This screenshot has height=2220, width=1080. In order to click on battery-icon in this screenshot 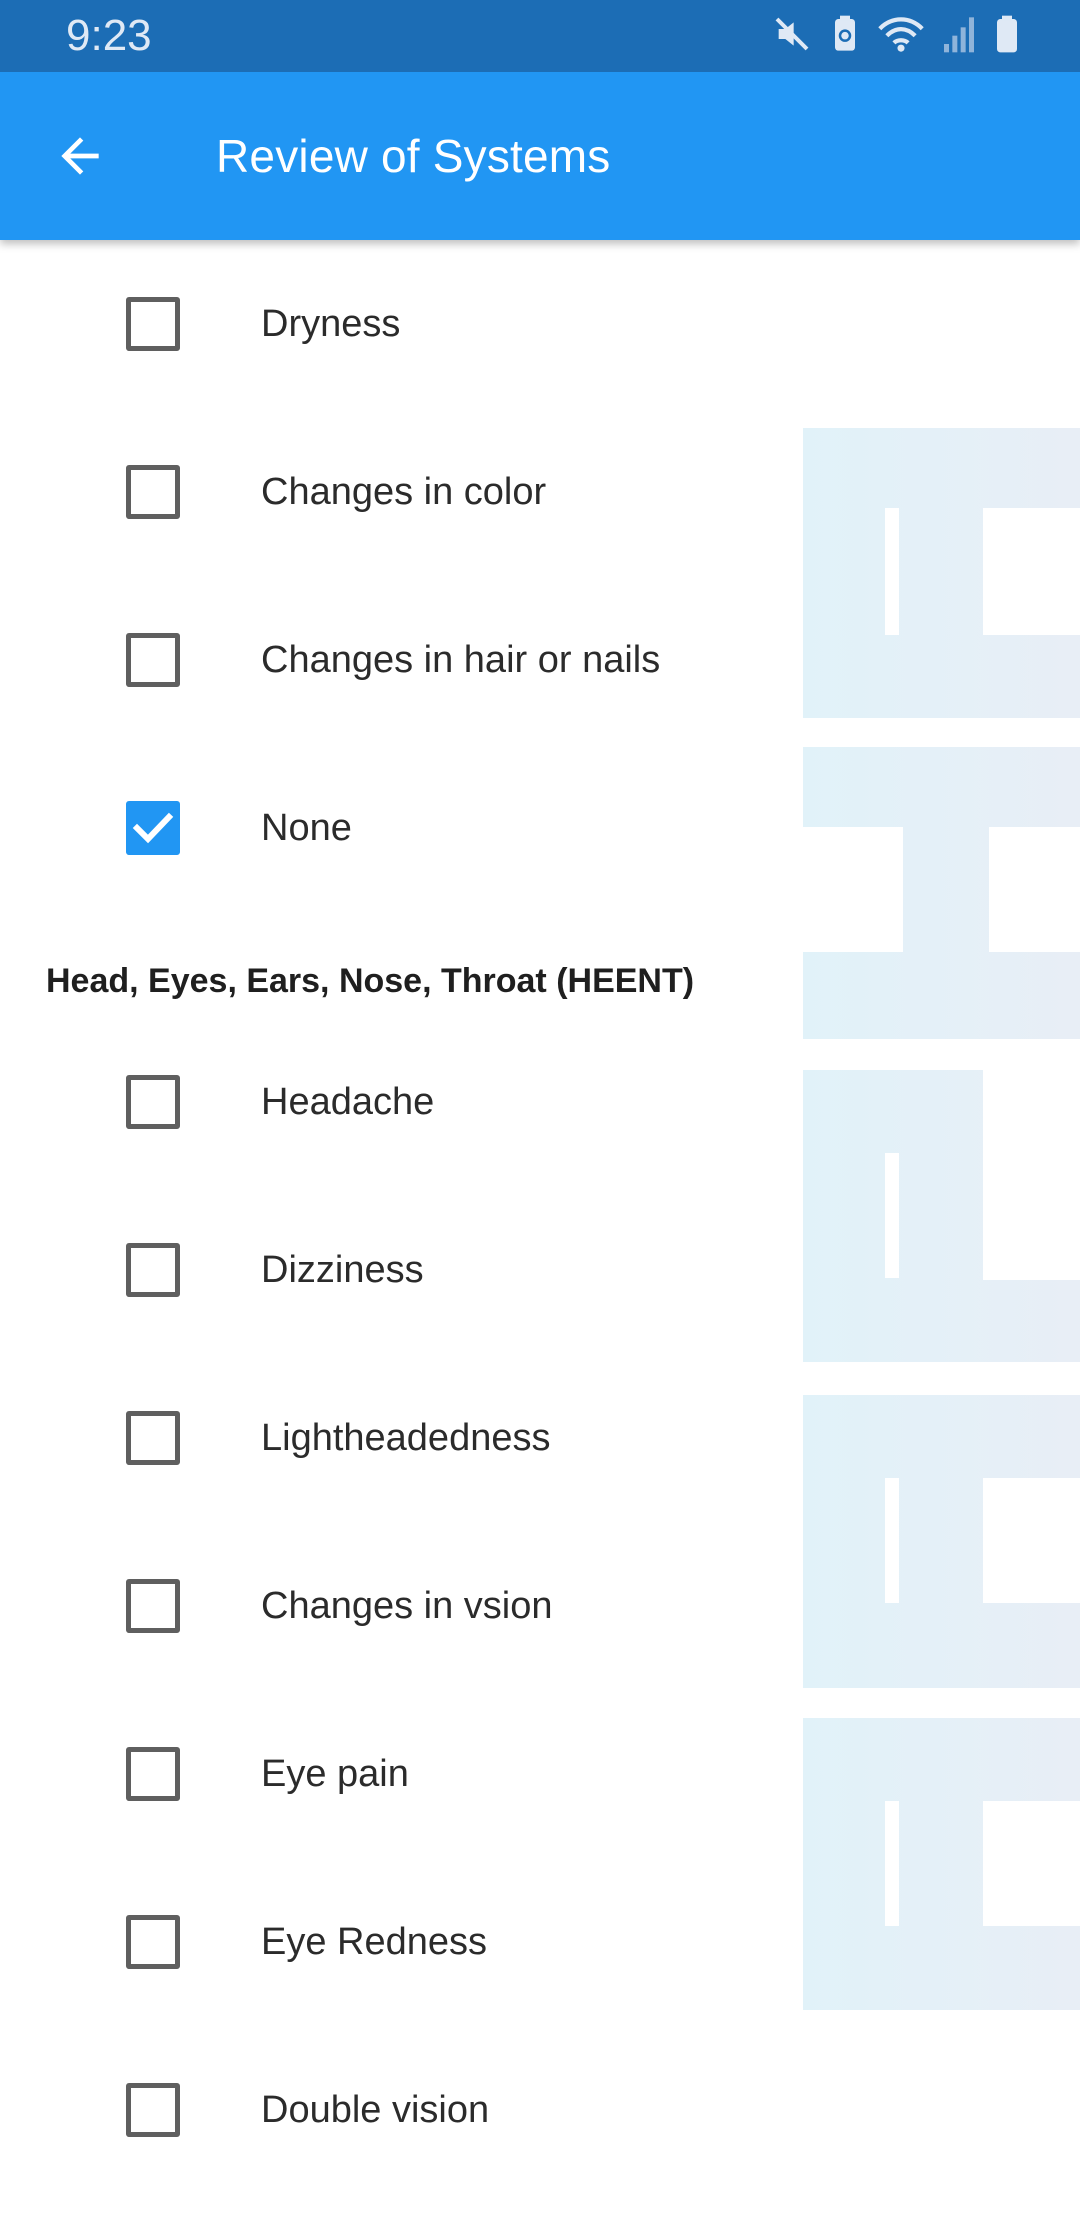, I will do `click(1007, 36)`.